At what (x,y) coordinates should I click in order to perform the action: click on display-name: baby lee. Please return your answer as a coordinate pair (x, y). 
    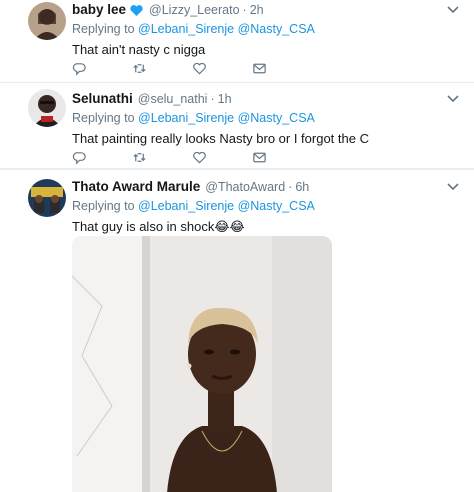
    Looking at the image, I should click on (99, 10).